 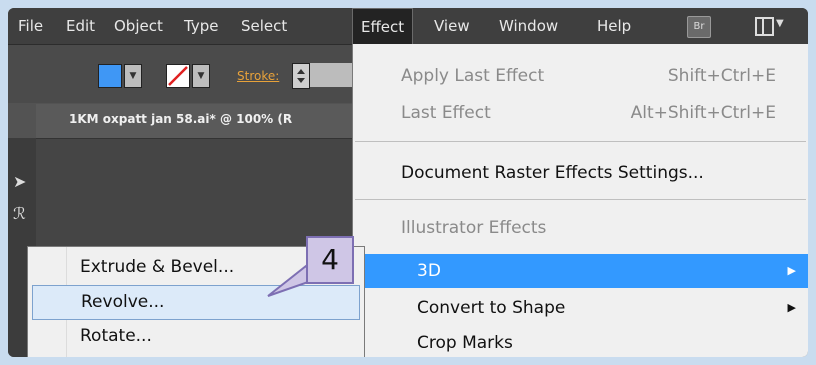 I want to click on step-callout: 4, so click(x=330, y=260).